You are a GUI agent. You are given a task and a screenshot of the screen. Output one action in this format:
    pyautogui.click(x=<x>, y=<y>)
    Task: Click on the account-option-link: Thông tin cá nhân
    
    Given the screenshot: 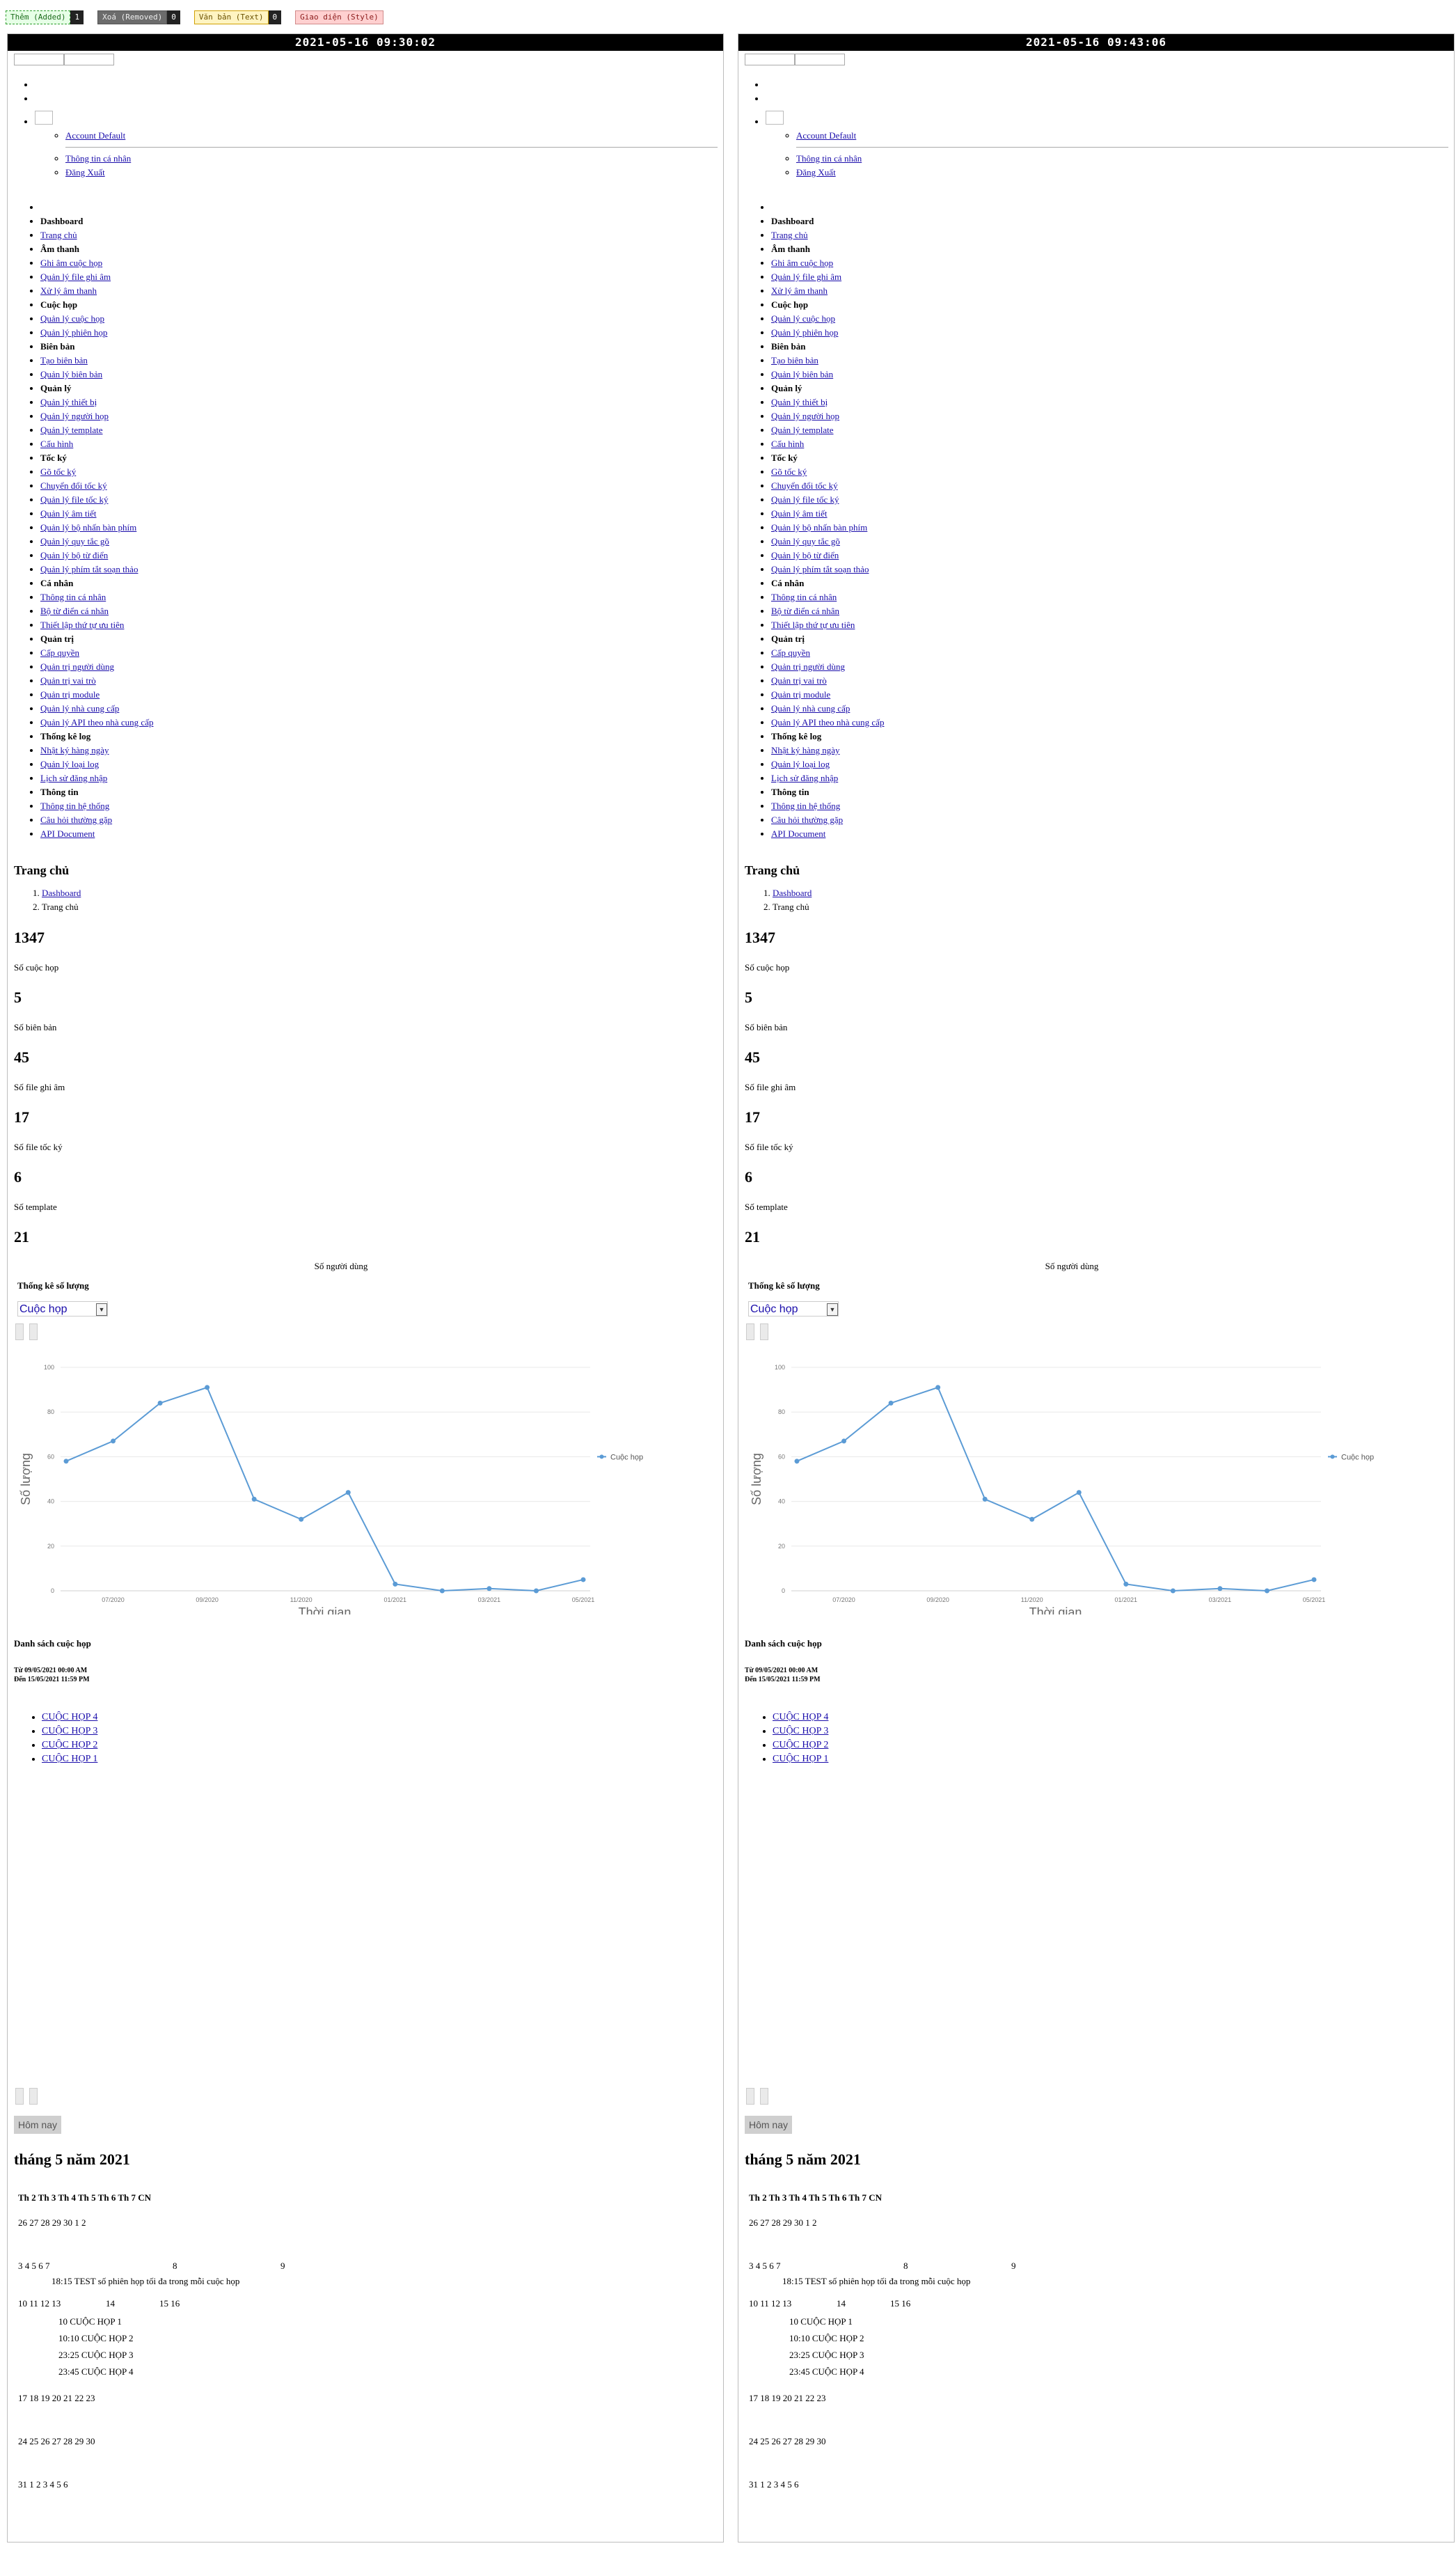 What is the action you would take?
    pyautogui.click(x=829, y=158)
    